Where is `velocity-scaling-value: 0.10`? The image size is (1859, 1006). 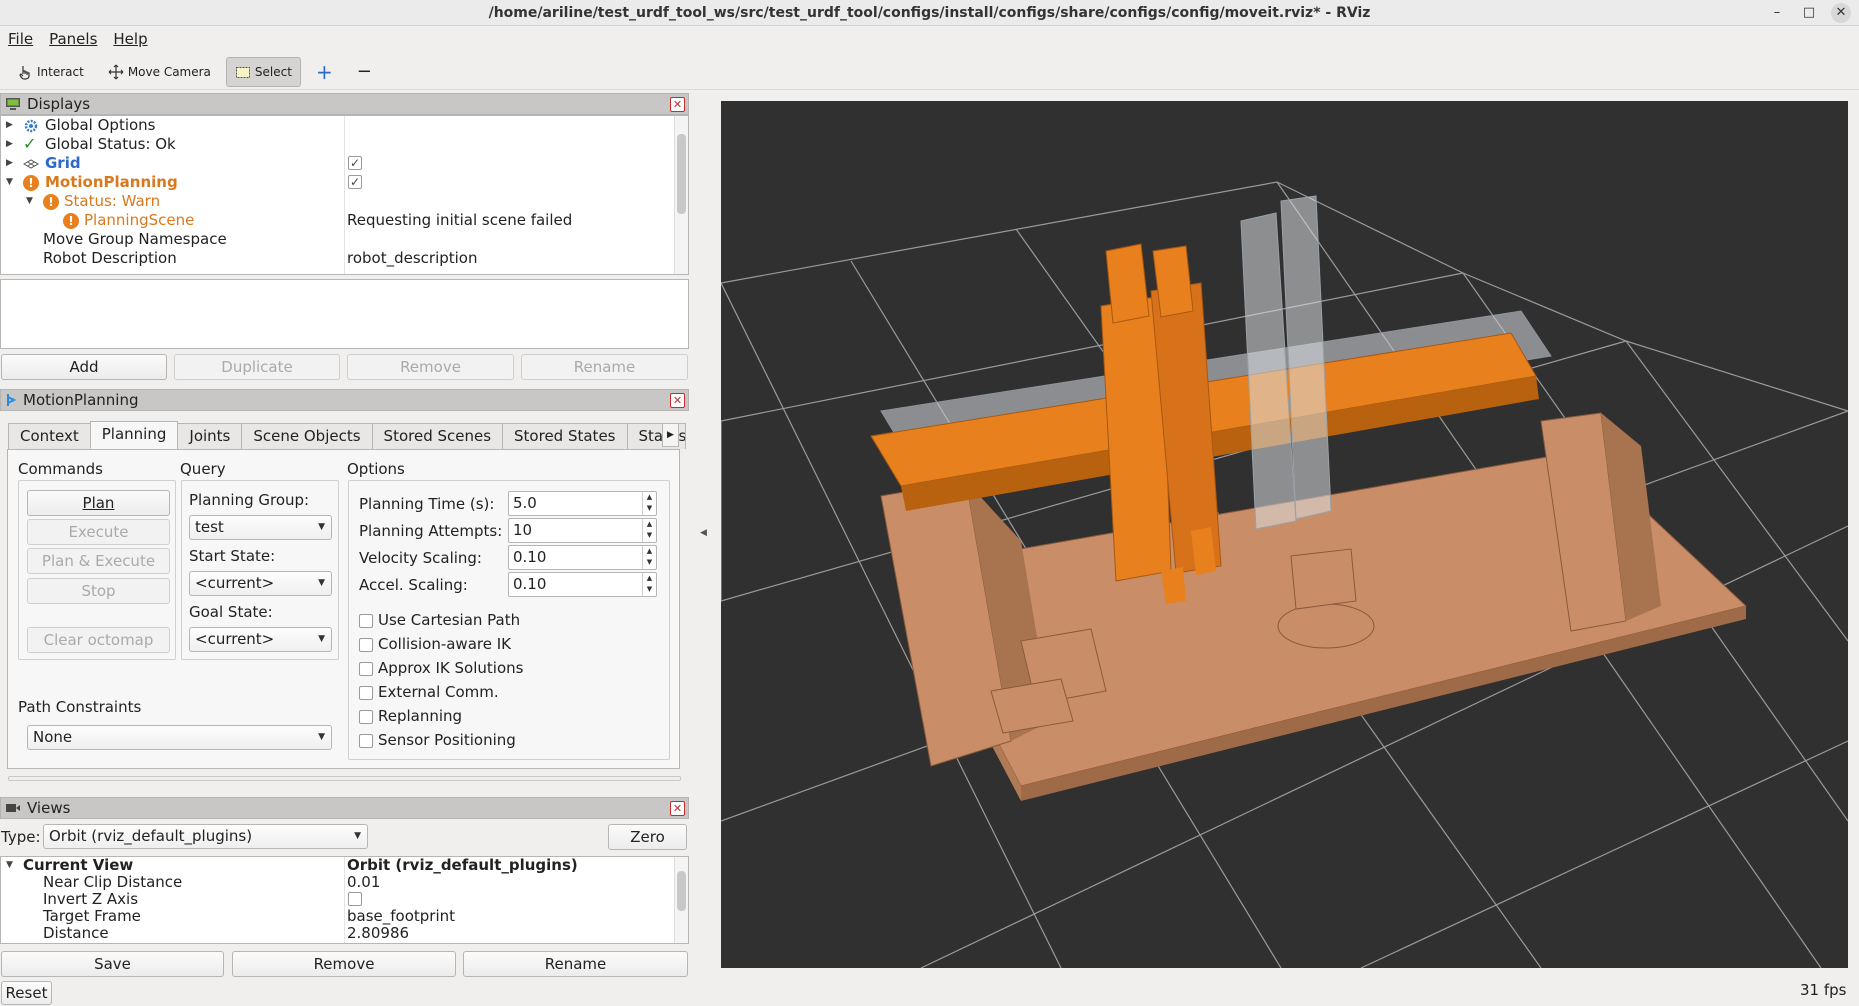
velocity-scaling-value: 0.10 is located at coordinates (530, 557).